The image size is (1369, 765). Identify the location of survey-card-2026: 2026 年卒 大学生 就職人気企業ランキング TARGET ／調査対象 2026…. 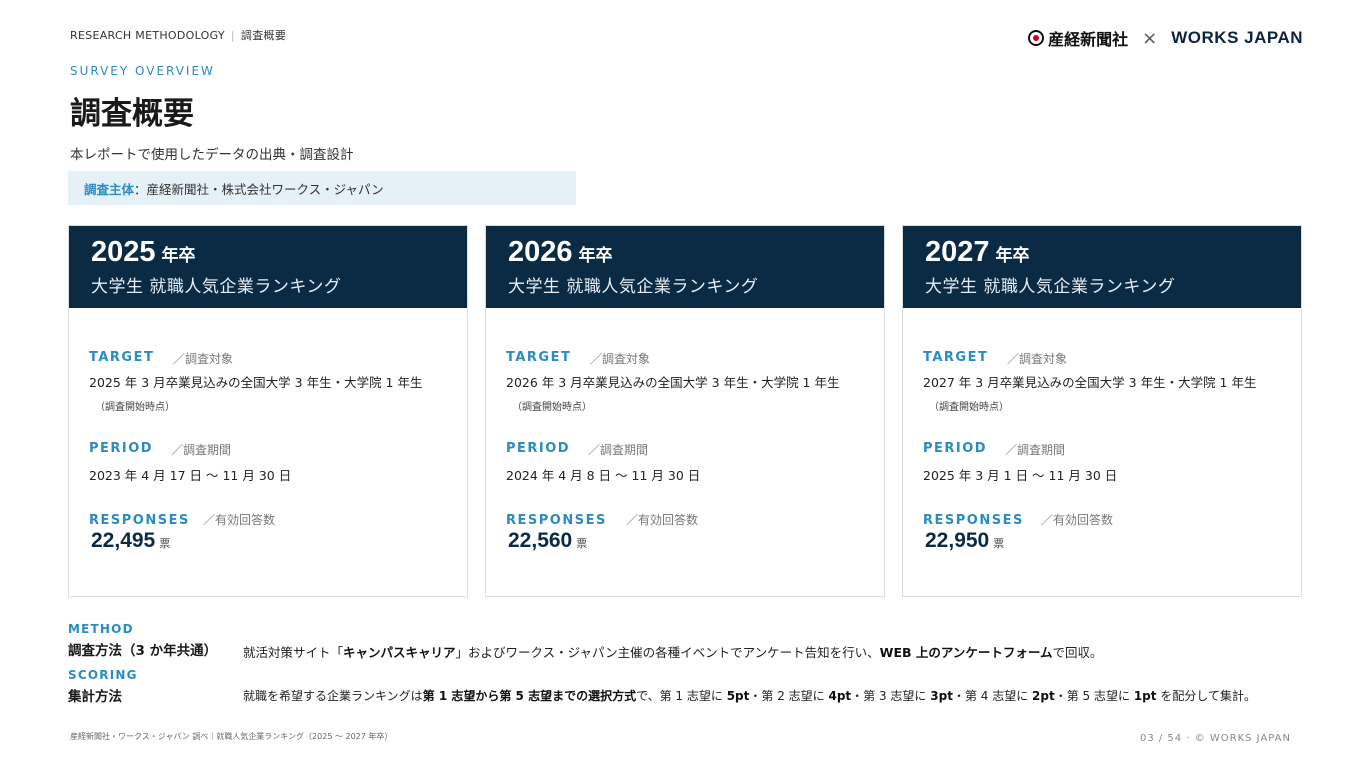
(685, 411).